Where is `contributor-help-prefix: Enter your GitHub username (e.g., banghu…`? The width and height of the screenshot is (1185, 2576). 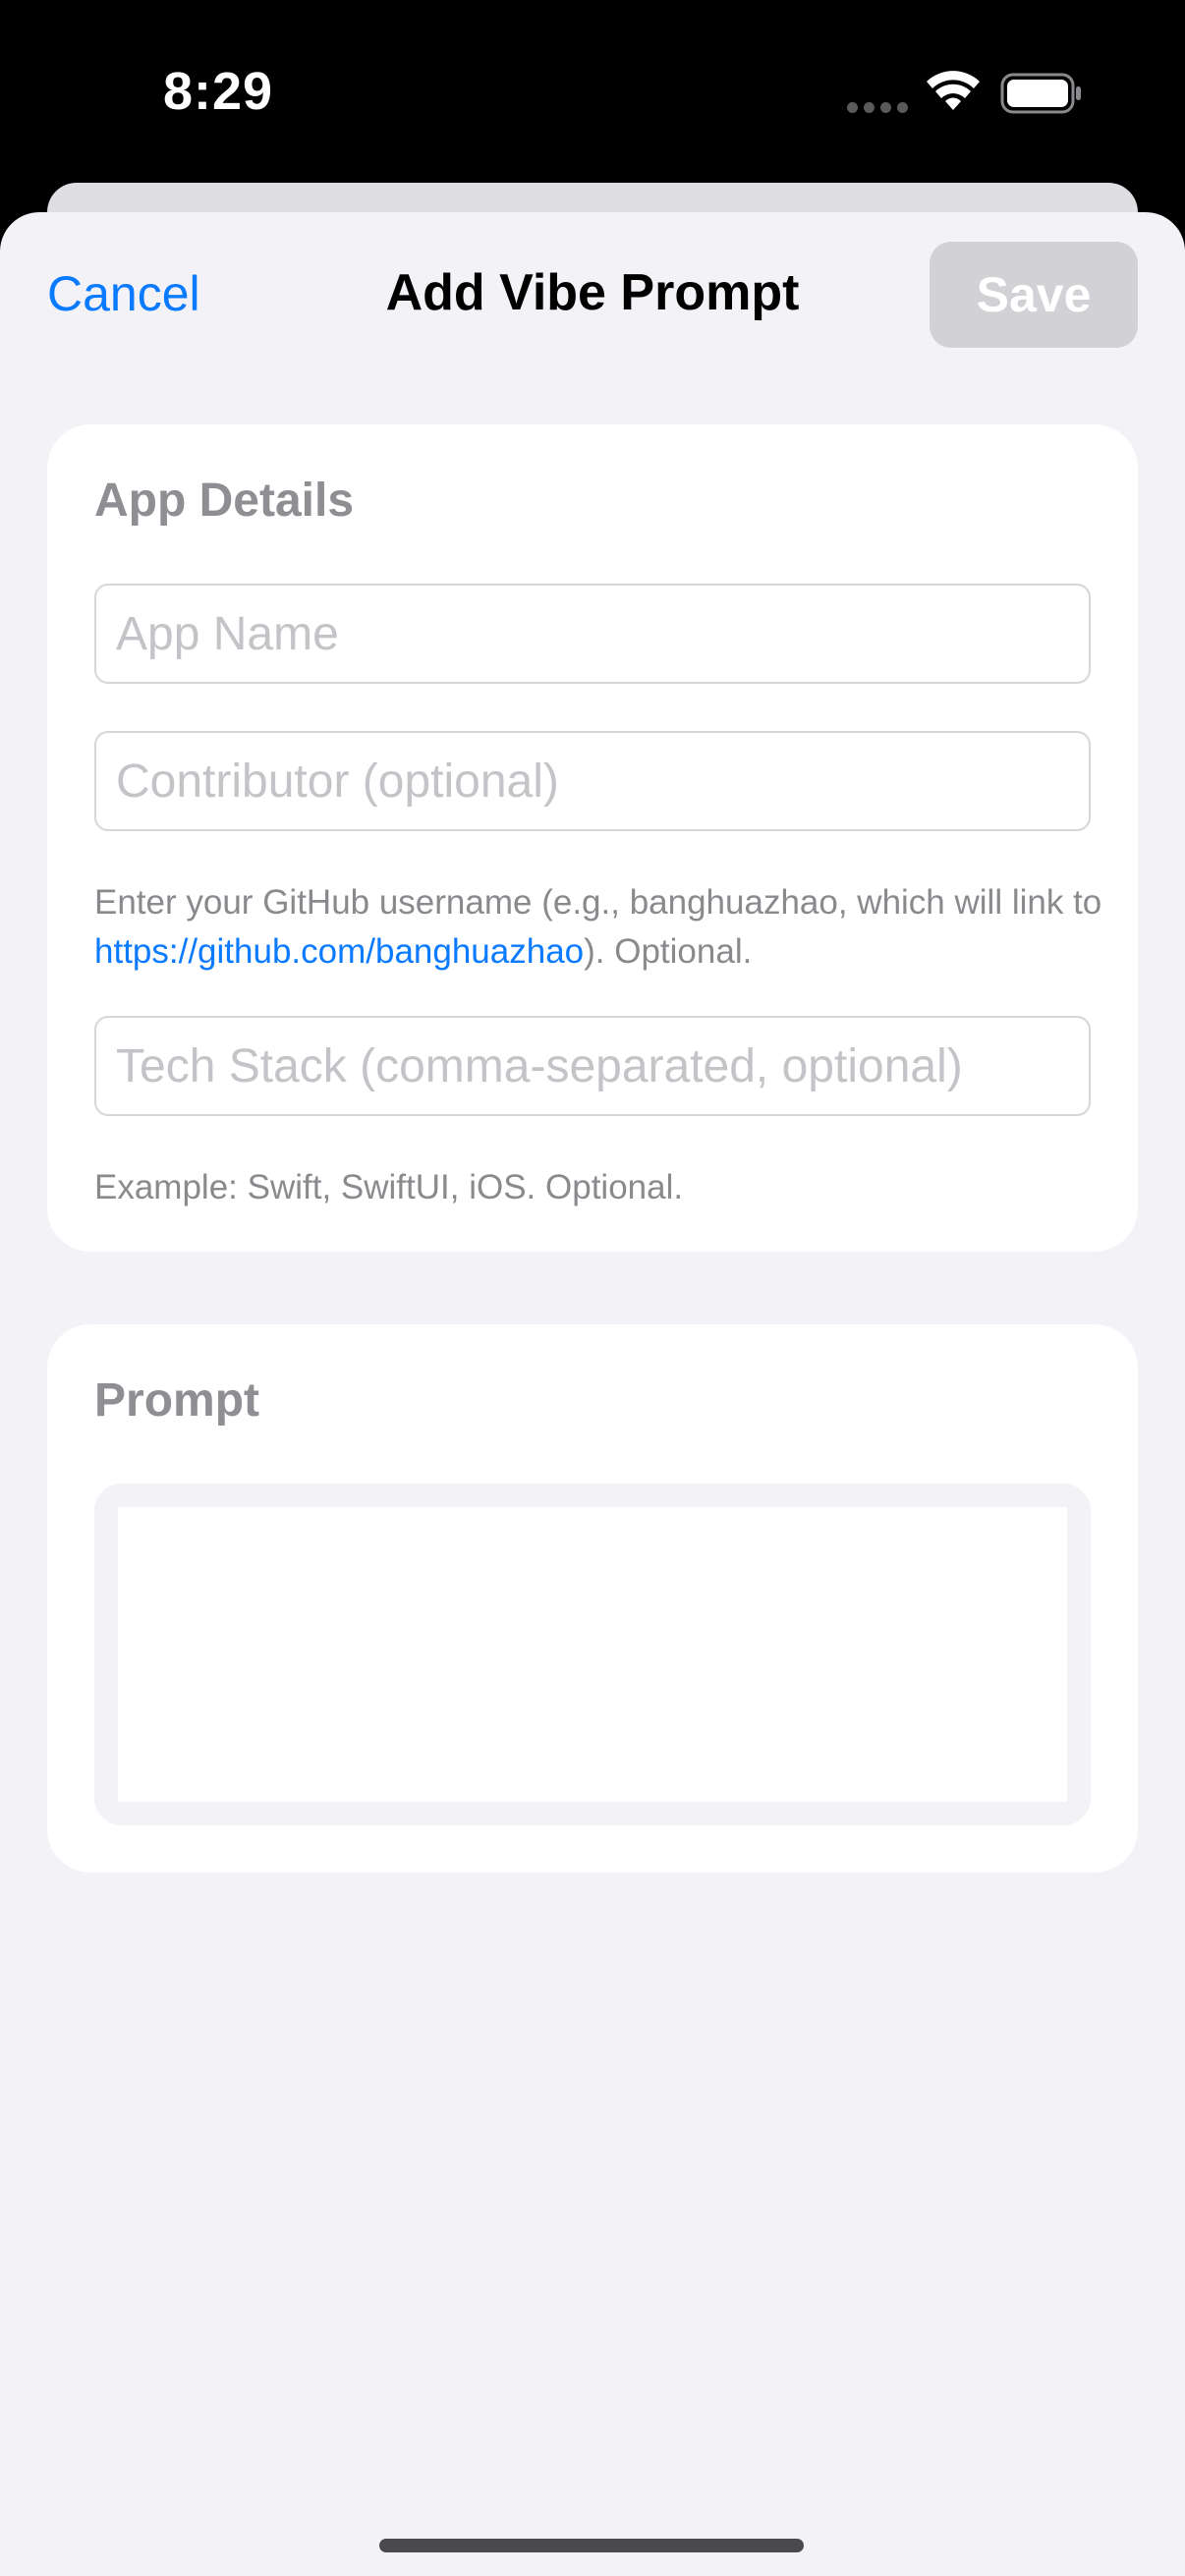
contributor-help-prefix: Enter your GitHub username (e.g., banghu… is located at coordinates (598, 902).